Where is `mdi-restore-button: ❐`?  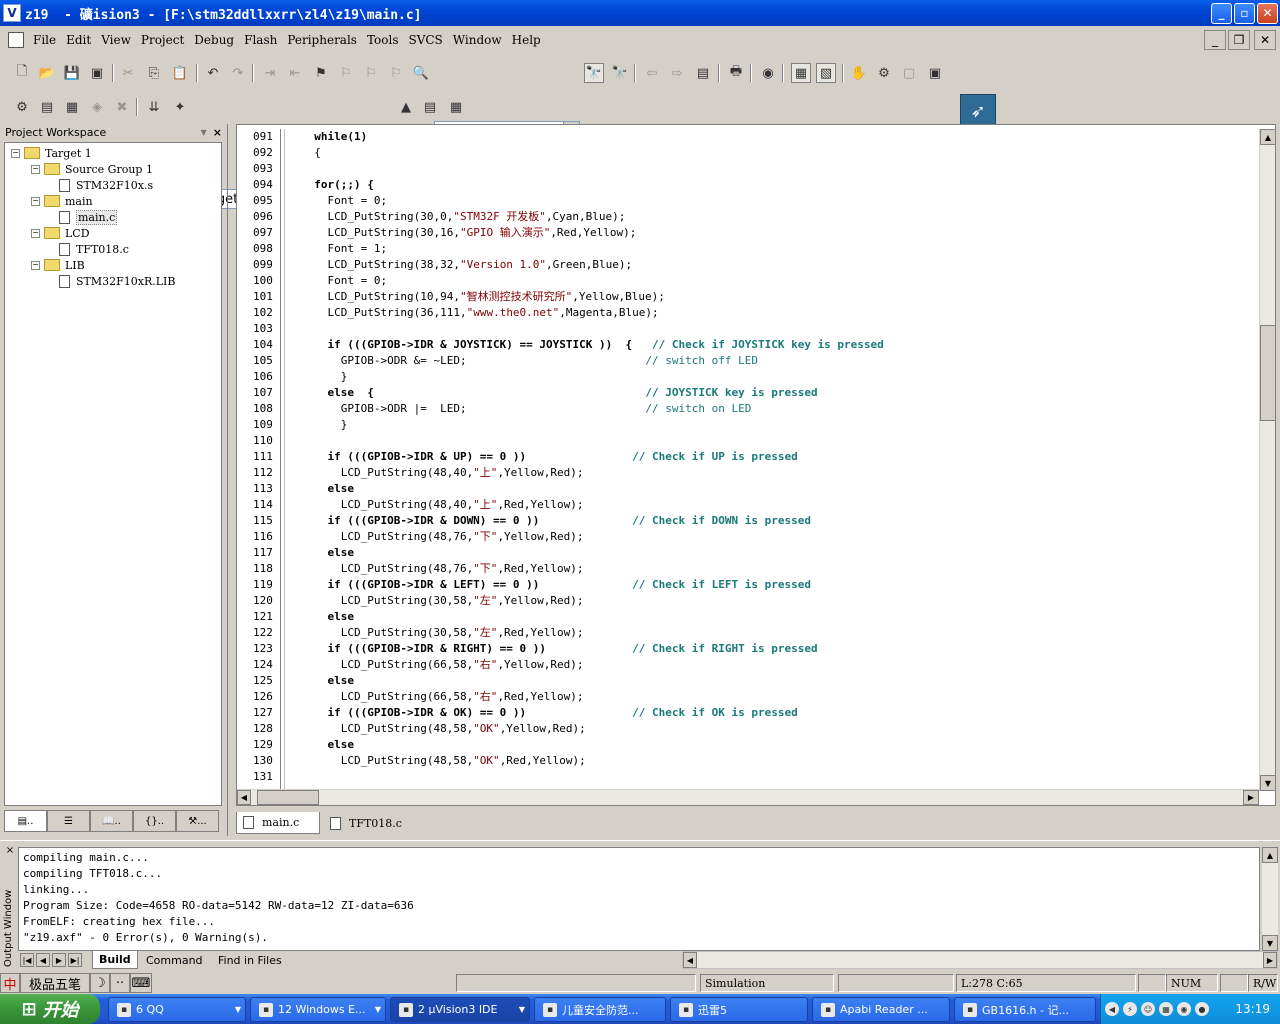 mdi-restore-button: ❐ is located at coordinates (1239, 40).